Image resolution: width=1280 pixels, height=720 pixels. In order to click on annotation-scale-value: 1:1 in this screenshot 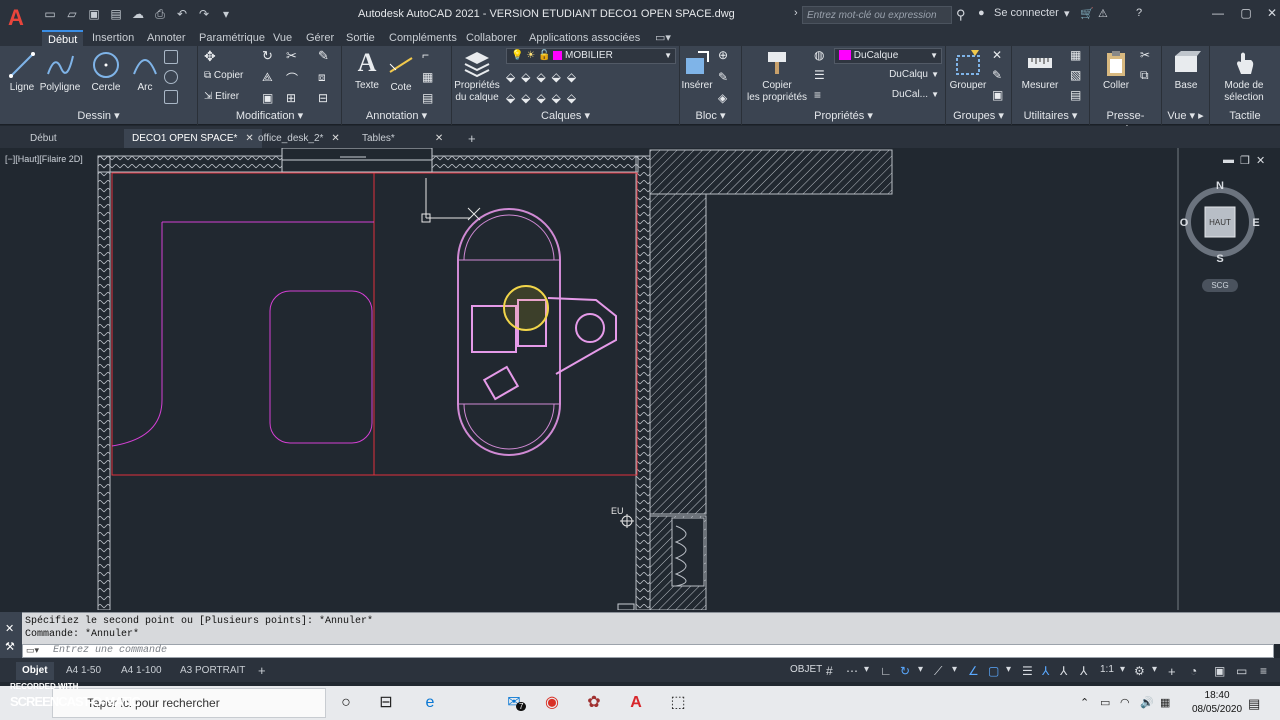, I will do `click(1107, 669)`.